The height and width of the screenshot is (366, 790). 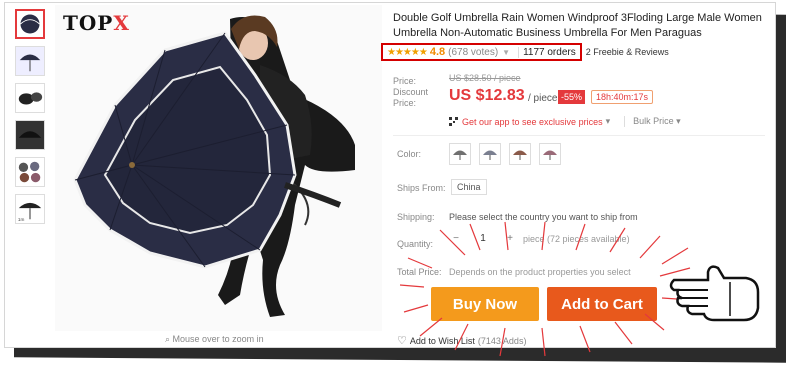 I want to click on thumbnail-umbrella-top, so click(x=30, y=98).